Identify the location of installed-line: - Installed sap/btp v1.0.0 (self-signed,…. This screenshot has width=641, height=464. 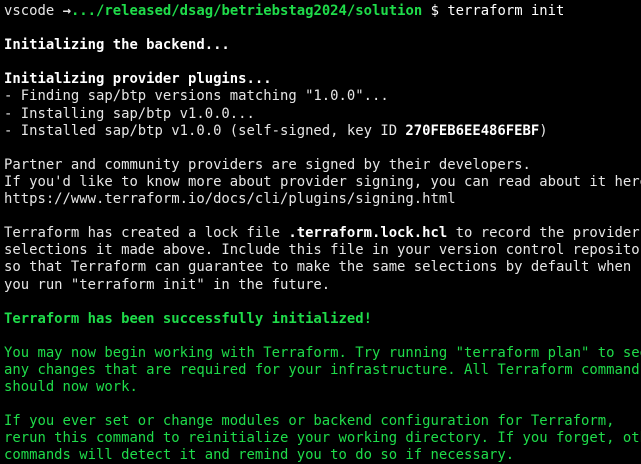
(322, 131).